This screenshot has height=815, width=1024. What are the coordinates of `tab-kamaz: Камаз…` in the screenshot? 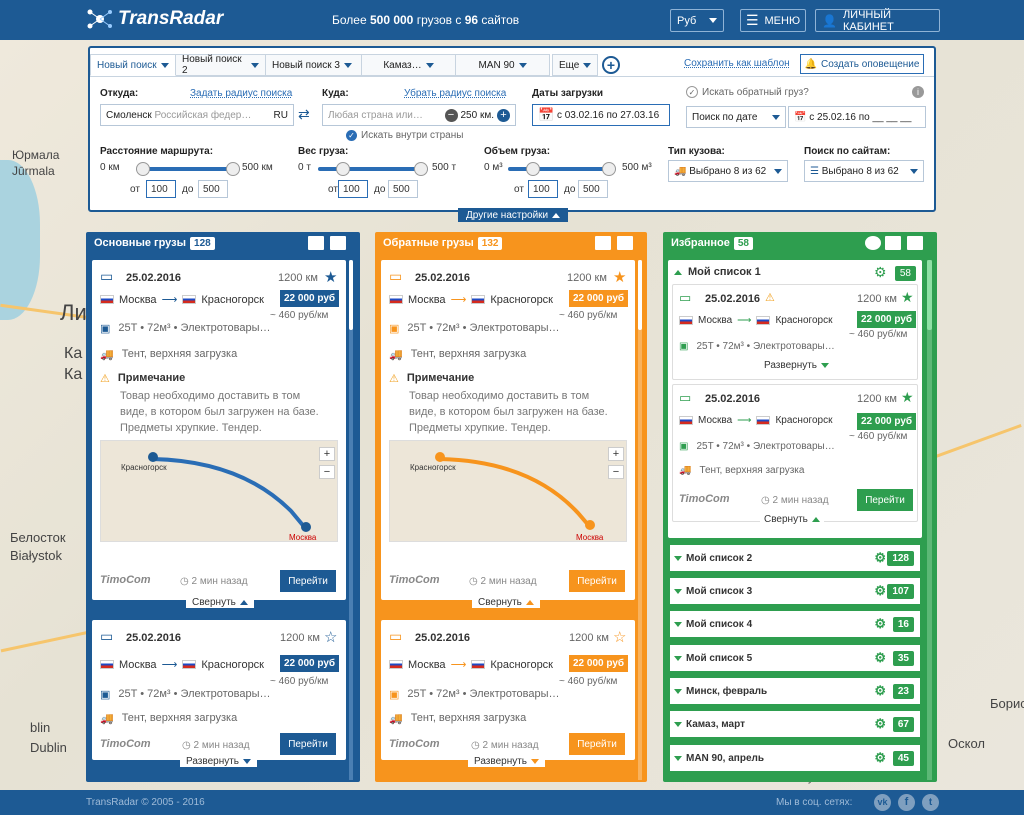 It's located at (409, 65).